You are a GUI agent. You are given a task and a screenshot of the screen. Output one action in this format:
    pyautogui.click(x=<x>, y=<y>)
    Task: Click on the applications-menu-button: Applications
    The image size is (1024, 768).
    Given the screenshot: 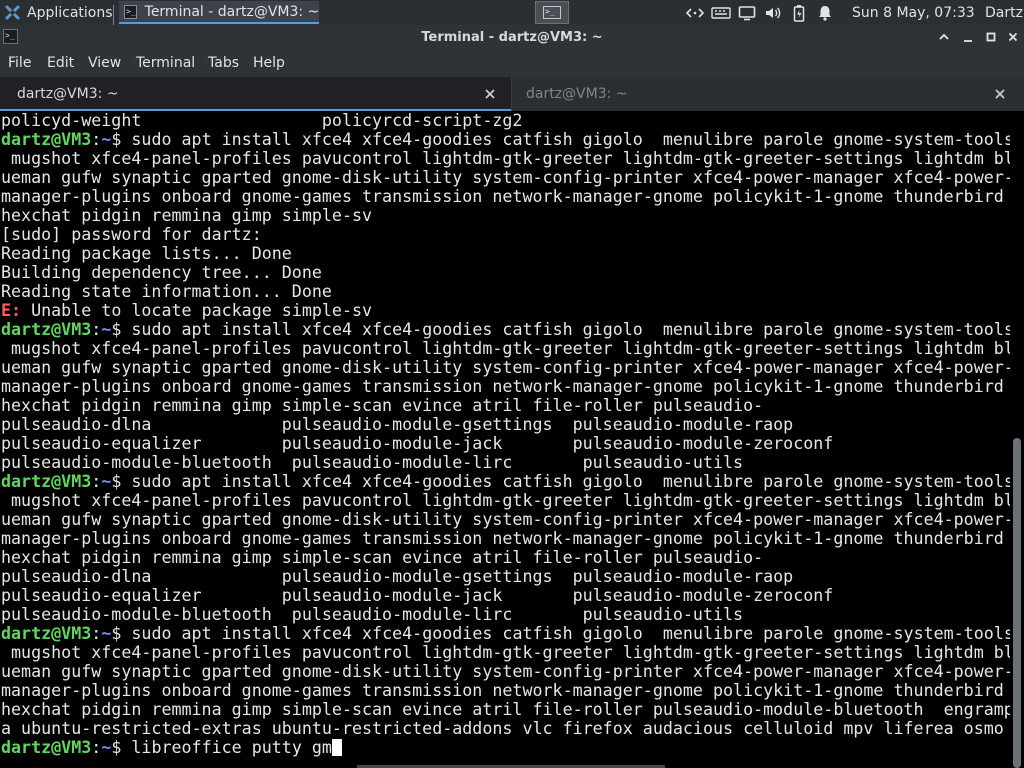 What is the action you would take?
    pyautogui.click(x=58, y=12)
    